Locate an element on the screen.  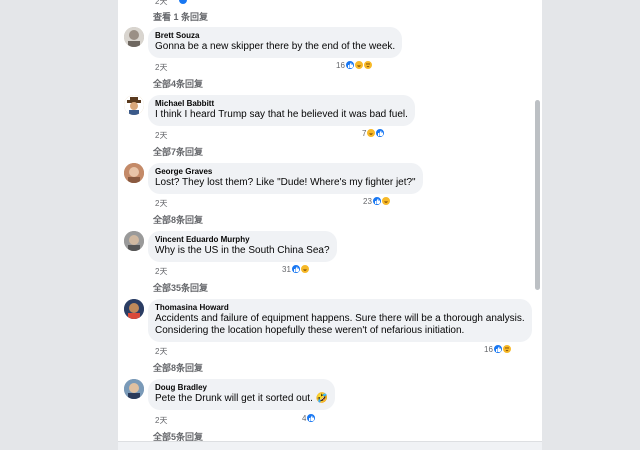
reaction-summary: 7 is located at coordinates (374, 133).